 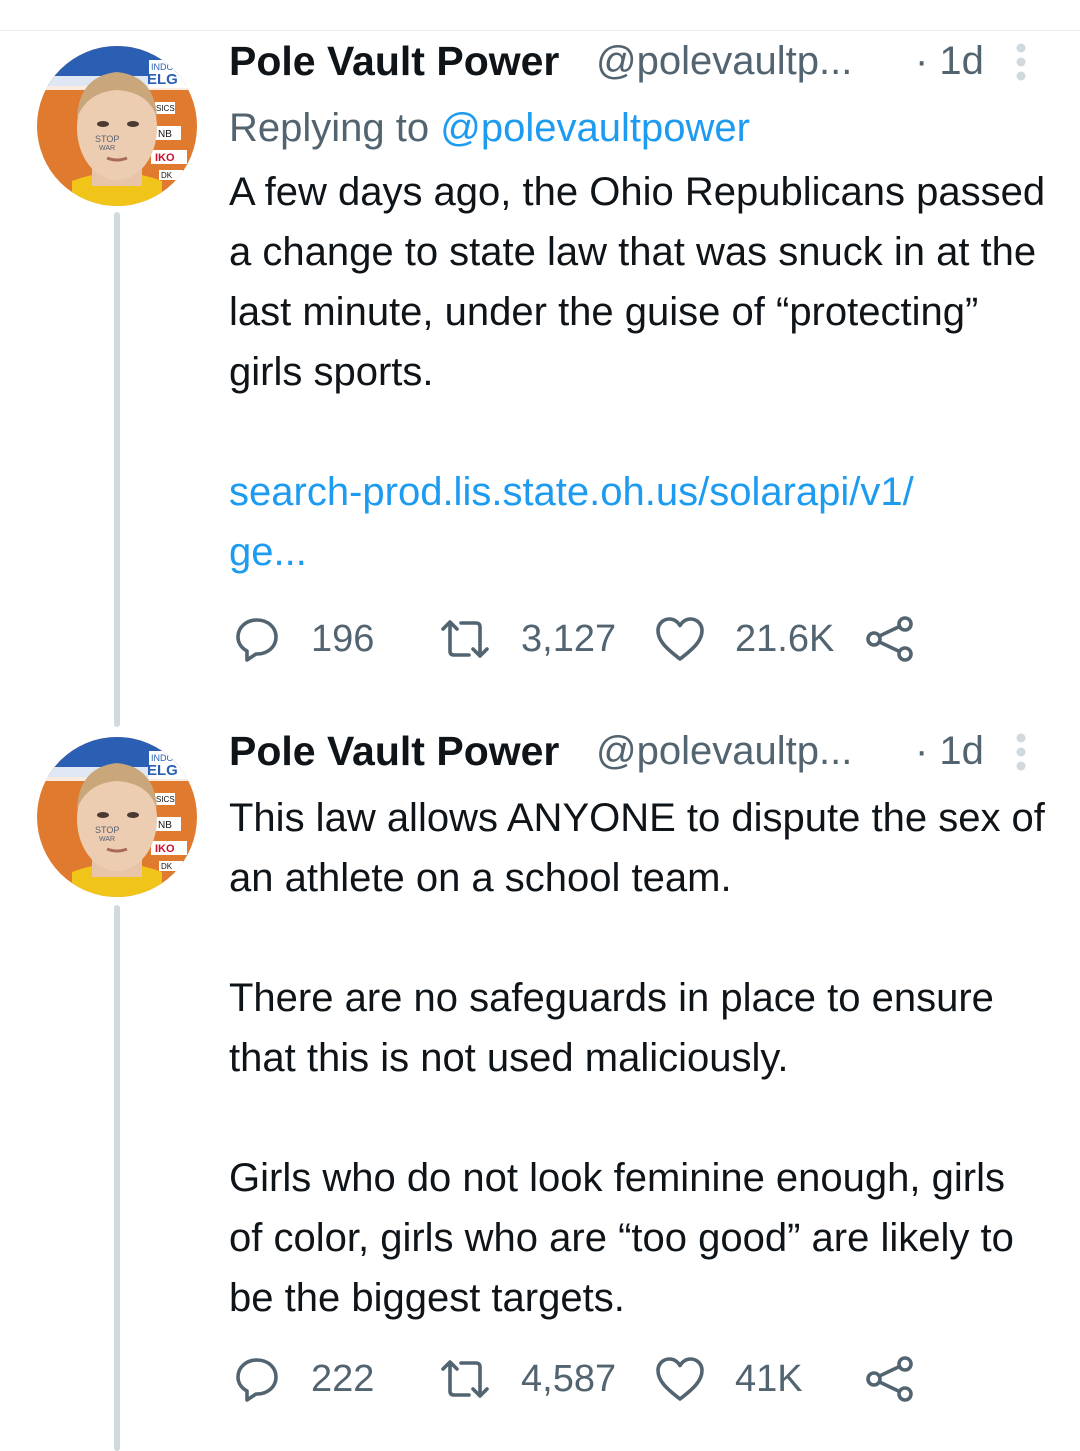 I want to click on tweet-actions: 196 3,127 21.6K, so click(x=639, y=639).